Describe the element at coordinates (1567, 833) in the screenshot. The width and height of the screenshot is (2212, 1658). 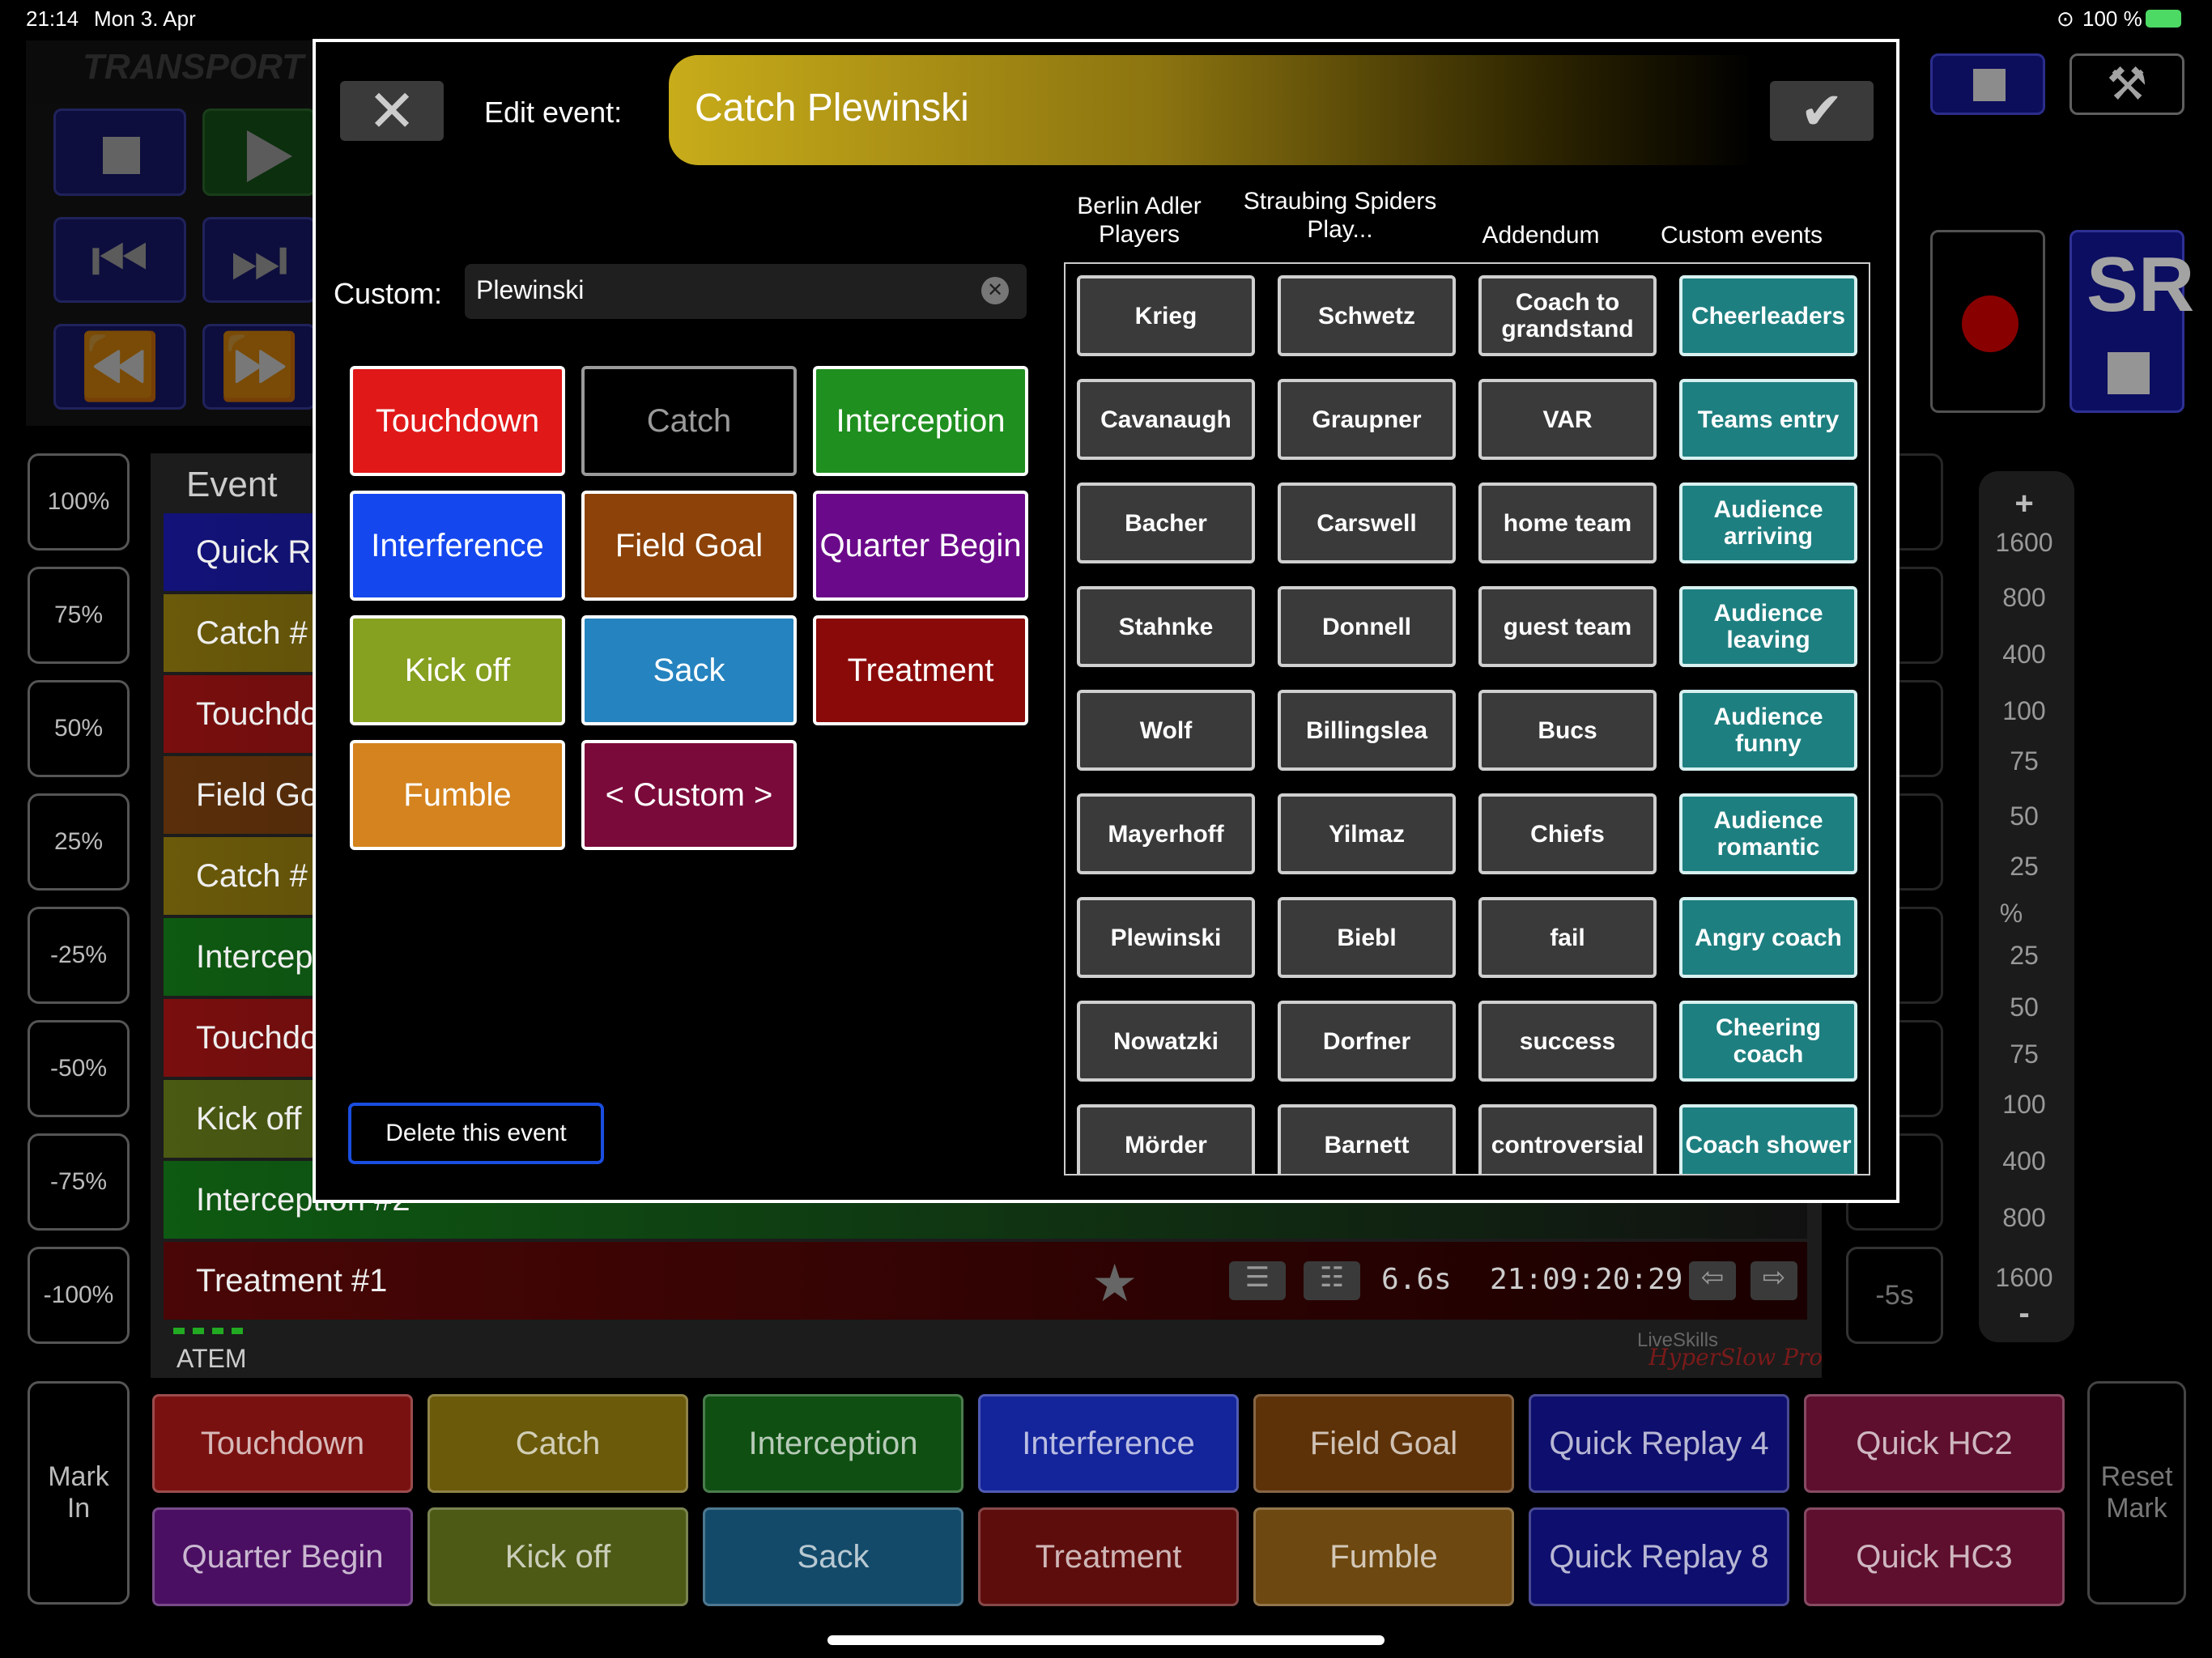
I see `tag-button: Chiefs` at that location.